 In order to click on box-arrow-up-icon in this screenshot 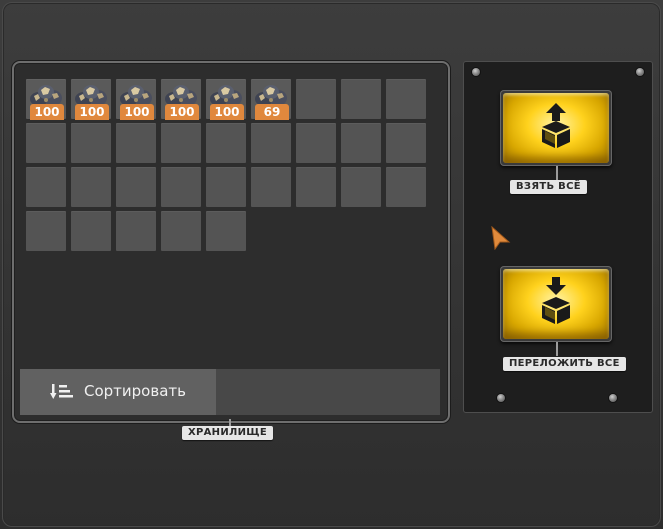, I will do `click(556, 125)`.